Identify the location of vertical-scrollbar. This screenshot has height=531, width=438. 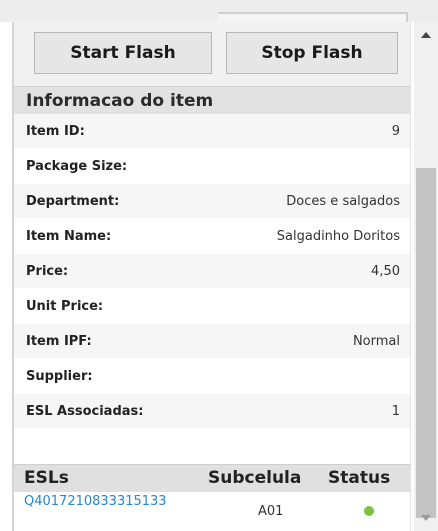
(426, 276).